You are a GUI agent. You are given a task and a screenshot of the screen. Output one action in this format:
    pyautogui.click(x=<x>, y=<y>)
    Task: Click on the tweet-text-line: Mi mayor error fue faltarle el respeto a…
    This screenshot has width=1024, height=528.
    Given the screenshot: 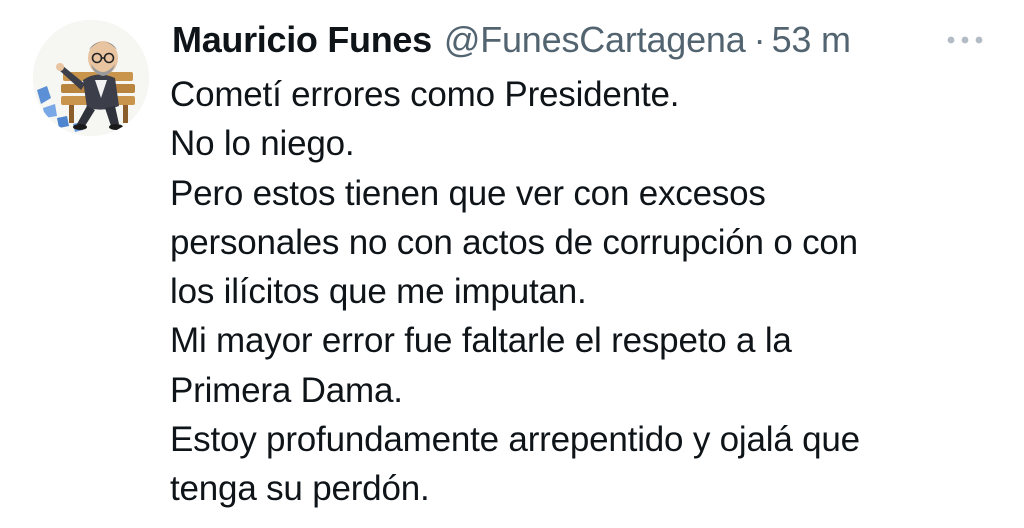 What is the action you would take?
    pyautogui.click(x=481, y=341)
    